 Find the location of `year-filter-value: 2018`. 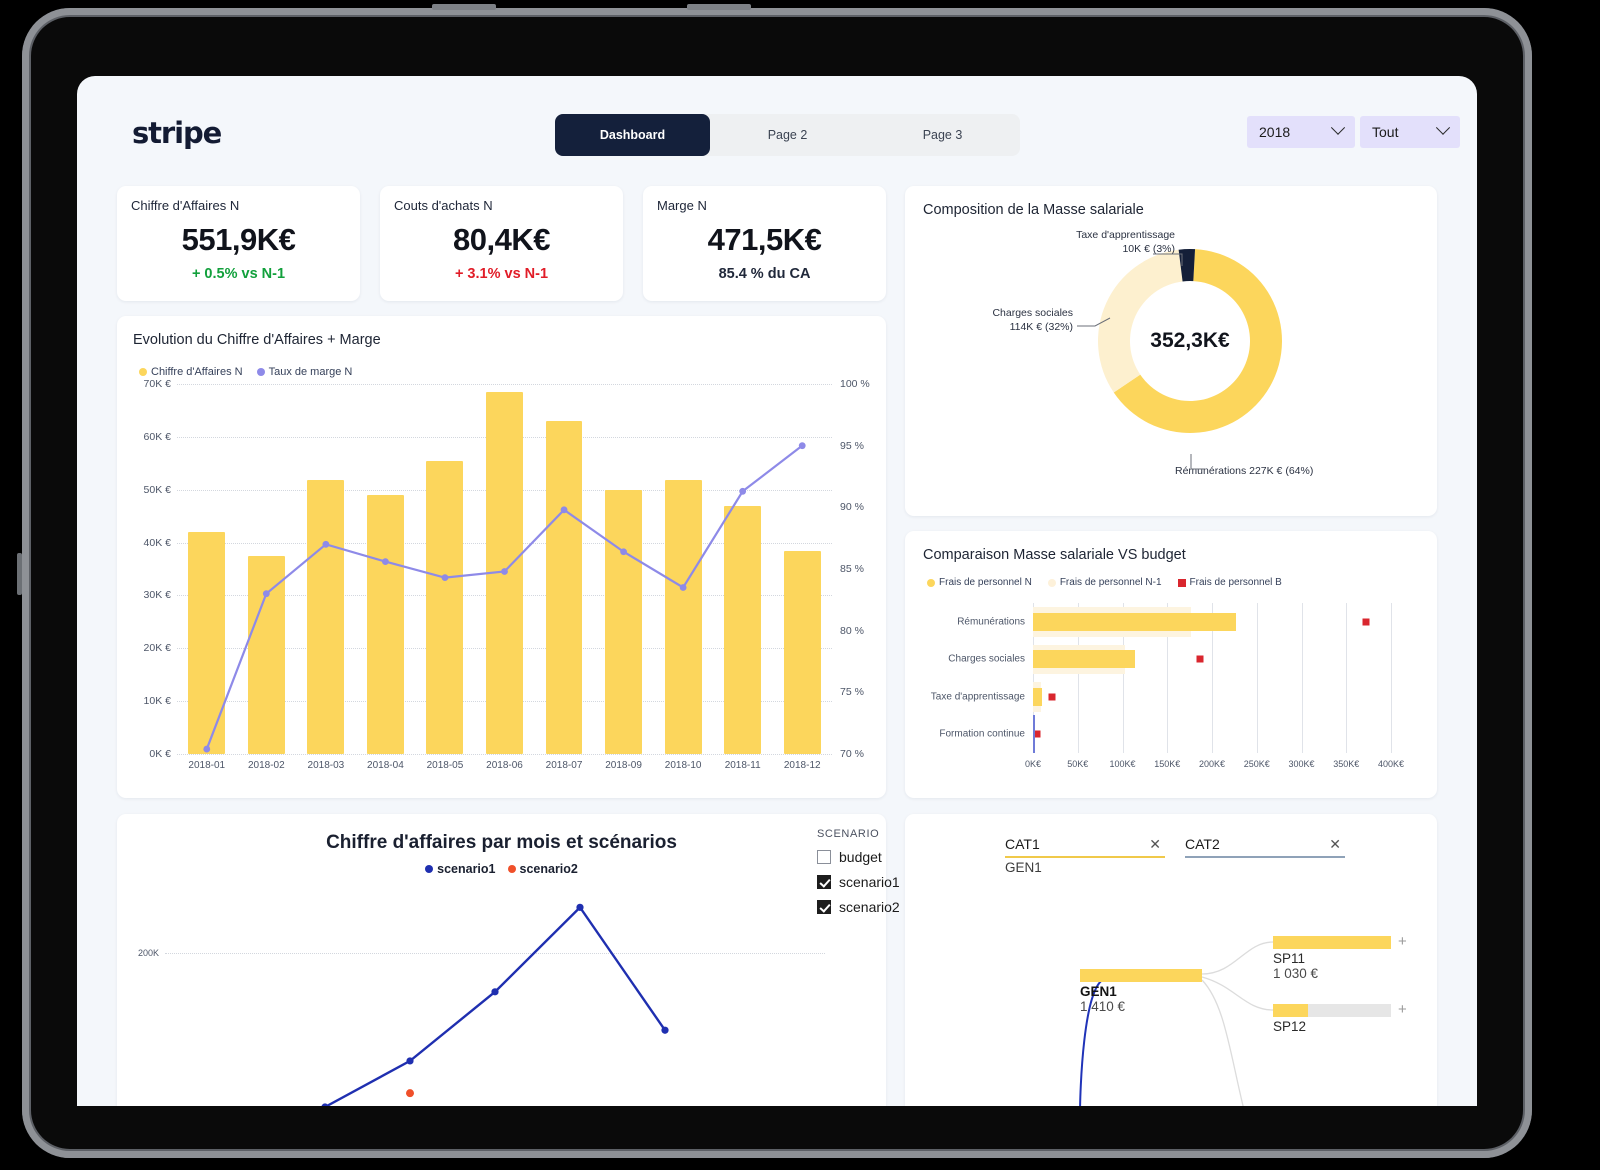

year-filter-value: 2018 is located at coordinates (1275, 132).